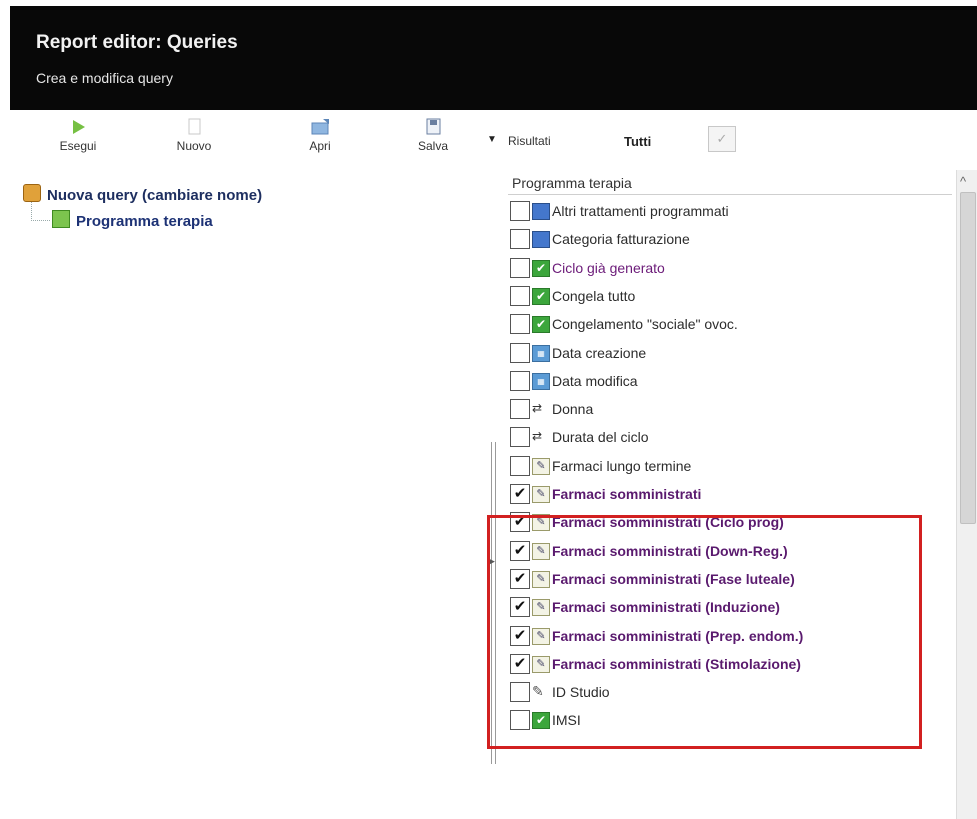  What do you see at coordinates (492, 139) in the screenshot?
I see `results-dropdown-arrow-icon: ▼` at bounding box center [492, 139].